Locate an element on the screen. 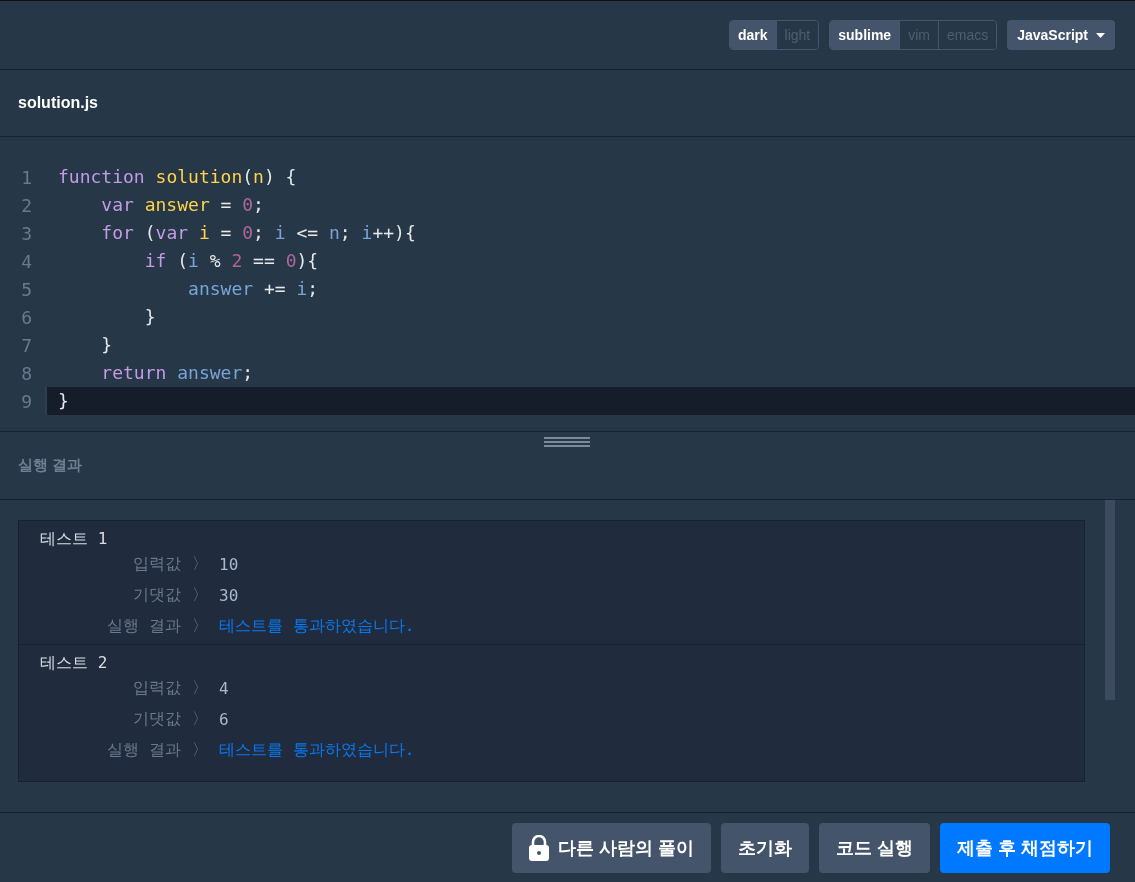 Image resolution: width=1135 pixels, height=882 pixels. results-title: 실행 결과 is located at coordinates (50, 465).